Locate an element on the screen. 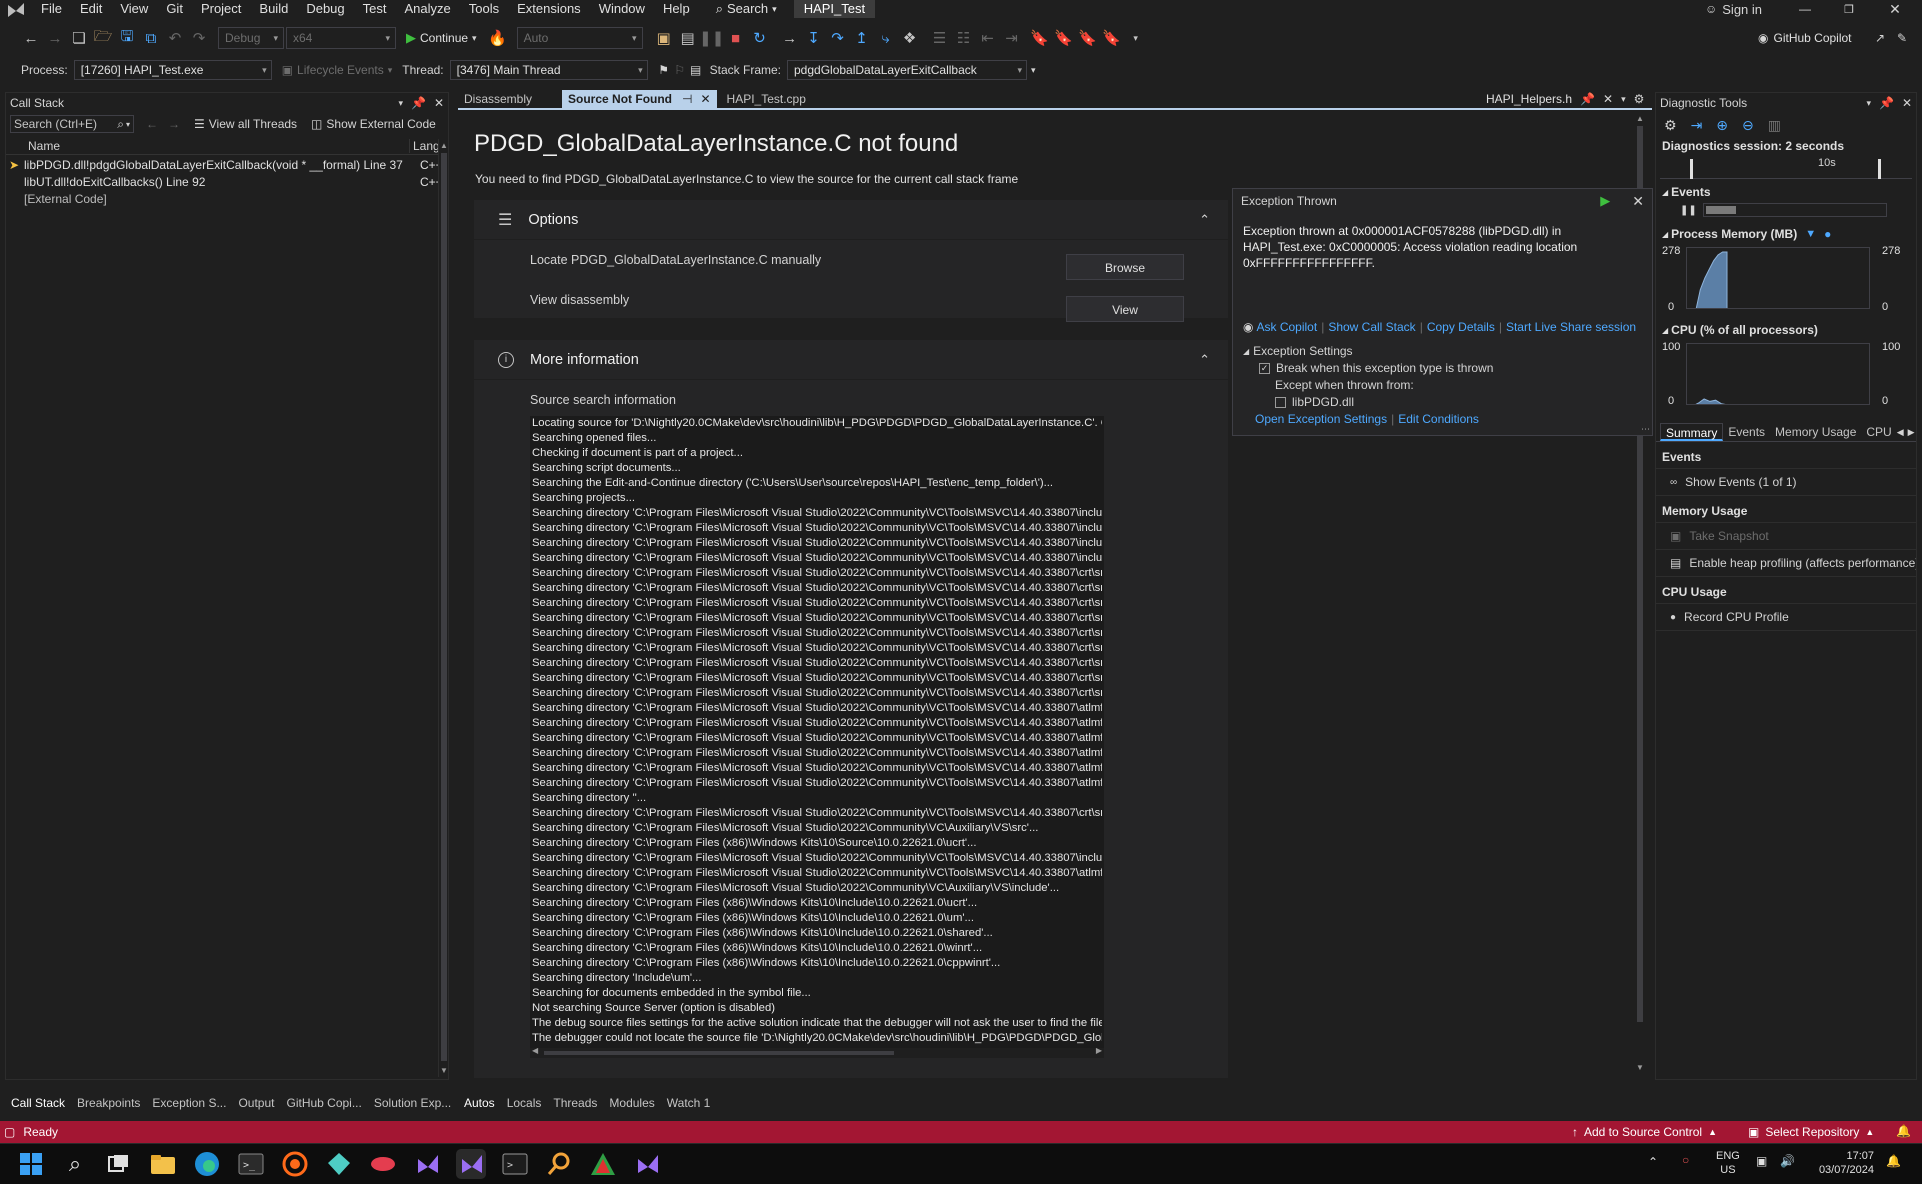 Image resolution: width=1922 pixels, height=1184 pixels. tab-cpu: CPU is located at coordinates (1878, 432).